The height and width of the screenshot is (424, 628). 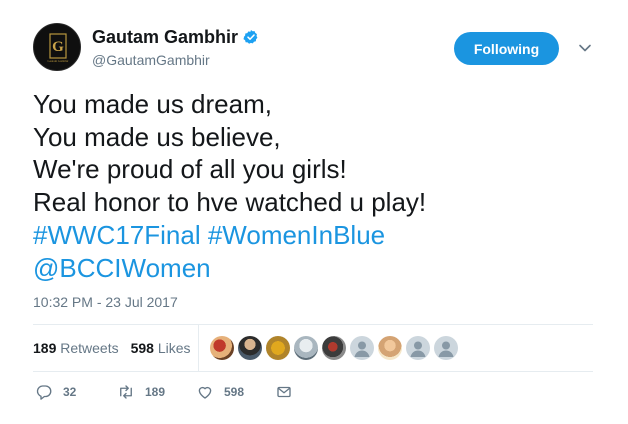 I want to click on tweet-line: You made us believe,, so click(x=157, y=136).